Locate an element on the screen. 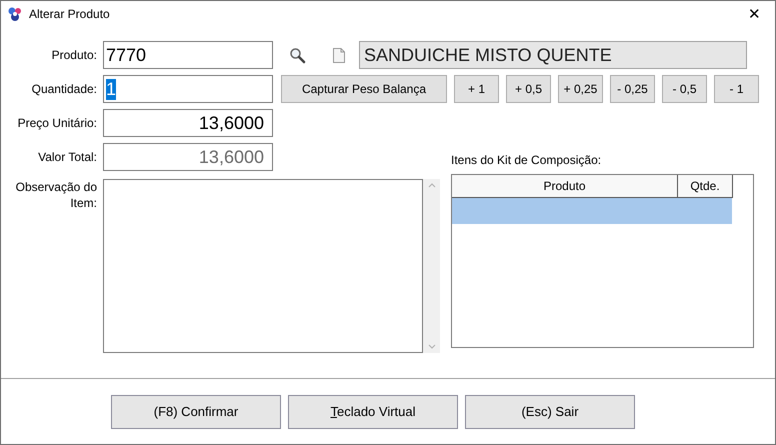  quantity-step-button: - 1 is located at coordinates (736, 89).